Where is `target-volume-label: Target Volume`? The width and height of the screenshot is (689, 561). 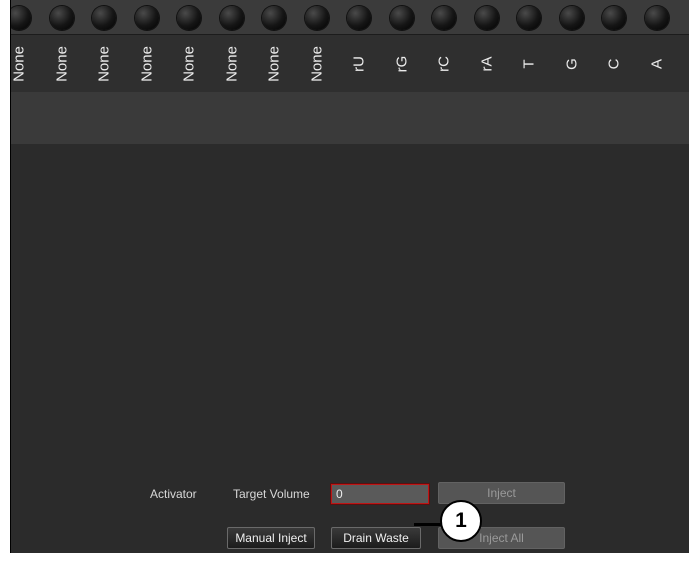
target-volume-label: Target Volume is located at coordinates (271, 494).